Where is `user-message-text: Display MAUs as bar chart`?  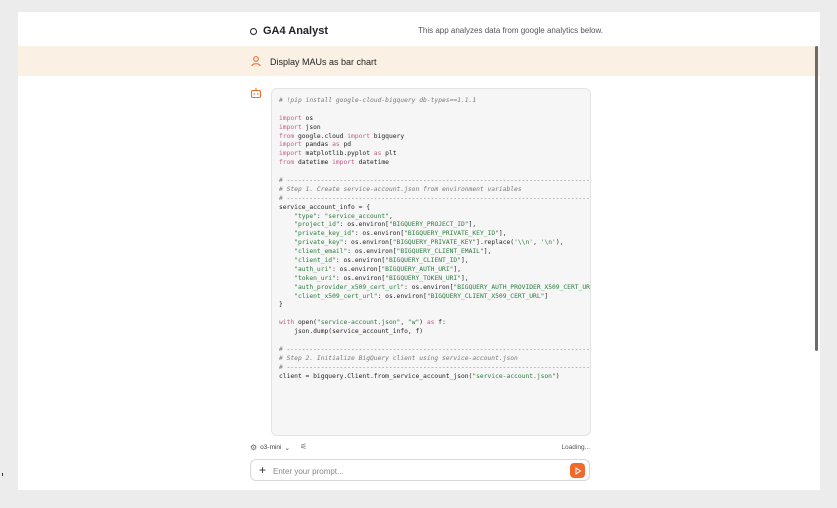 user-message-text: Display MAUs as bar chart is located at coordinates (323, 62).